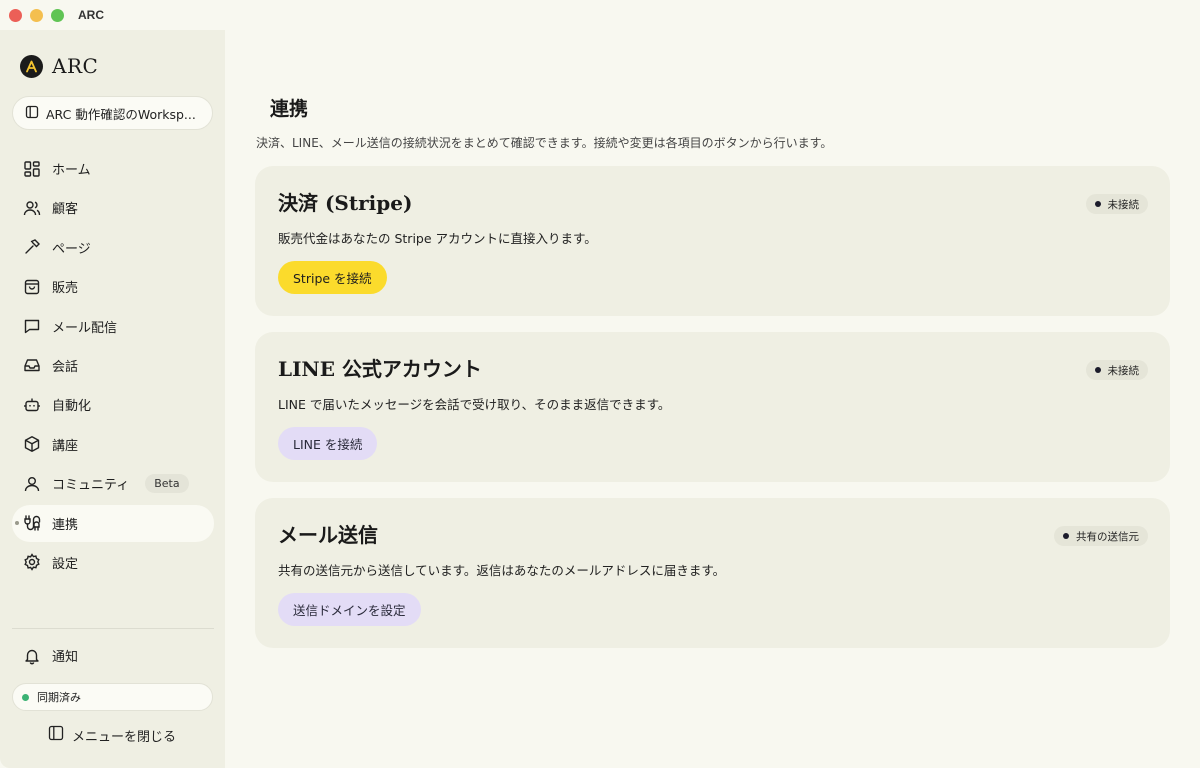  I want to click on sidebar-item-community: コミュニティ Beta, so click(113, 483).